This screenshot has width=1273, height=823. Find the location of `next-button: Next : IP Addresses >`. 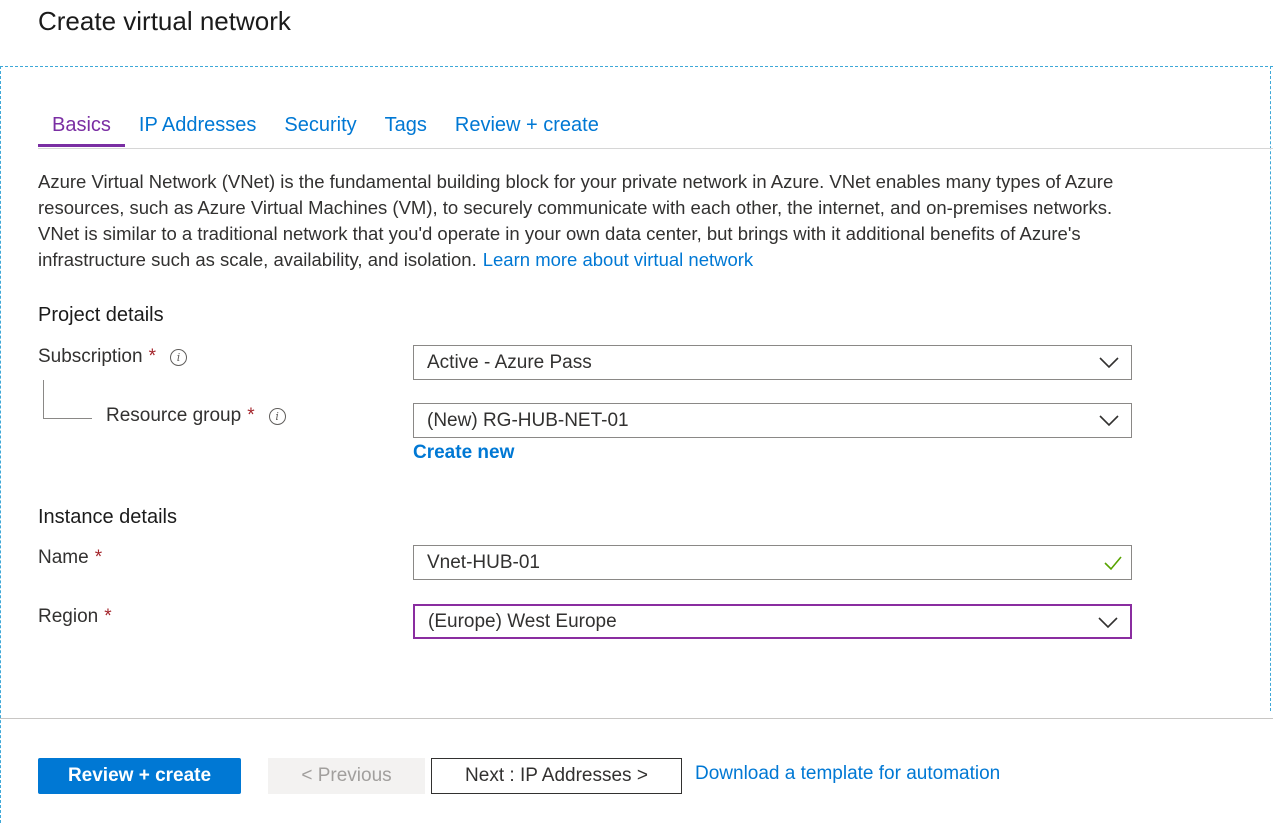

next-button: Next : IP Addresses > is located at coordinates (556, 776).